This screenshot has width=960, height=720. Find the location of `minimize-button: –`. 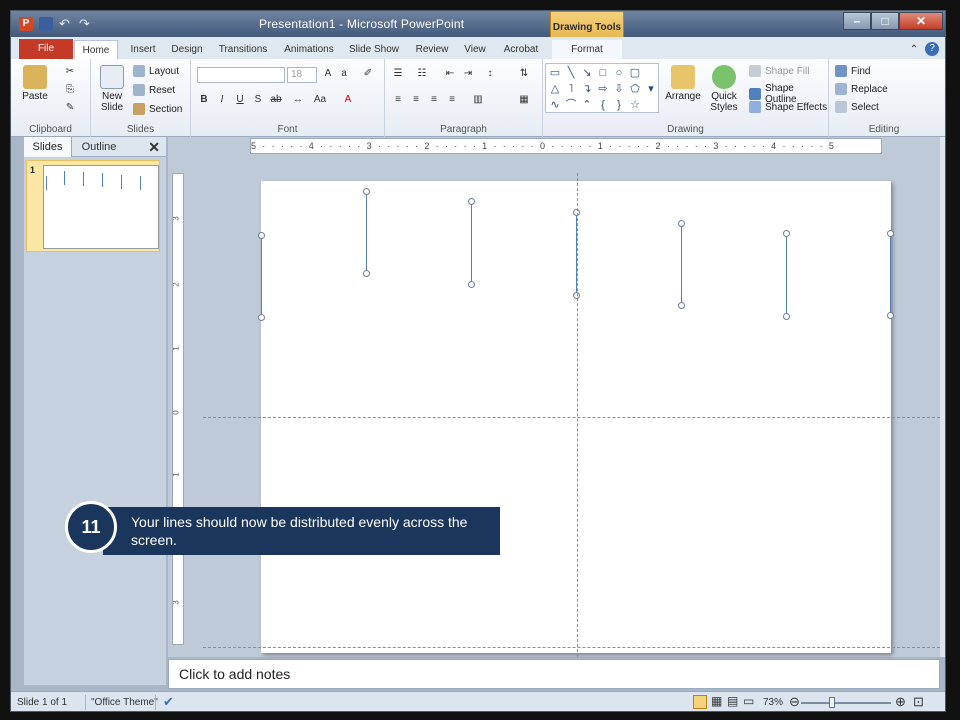

minimize-button: – is located at coordinates (857, 21).